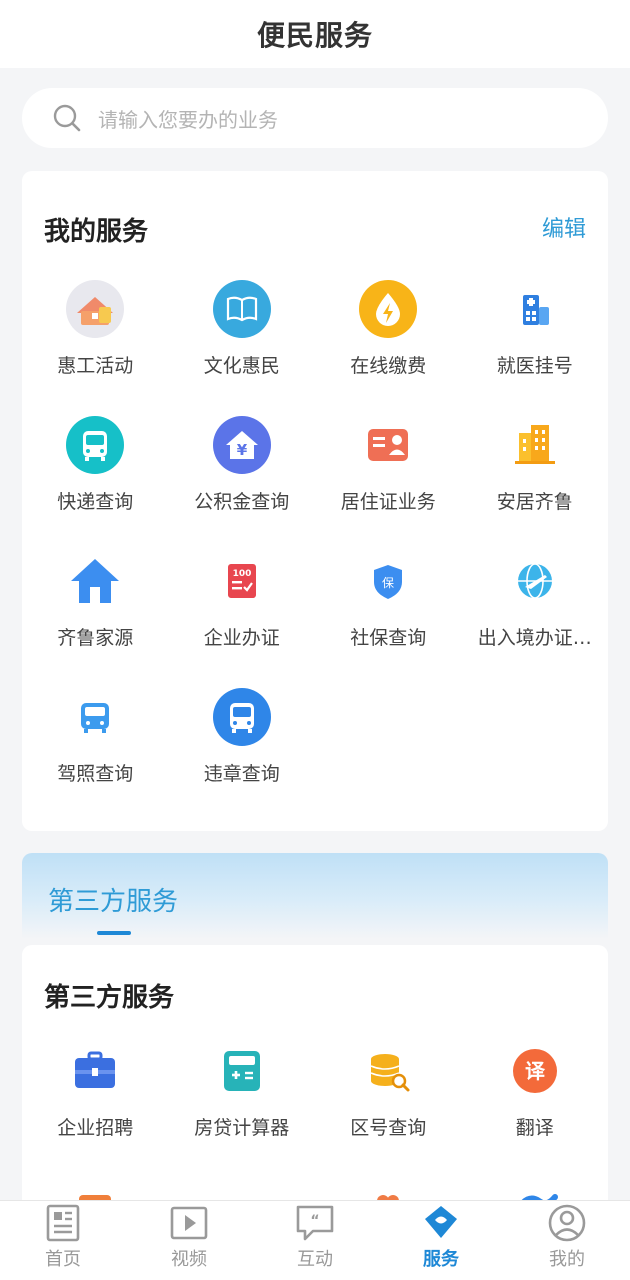  Describe the element at coordinates (95, 1128) in the screenshot. I see `third-party-label: 企业招聘` at that location.